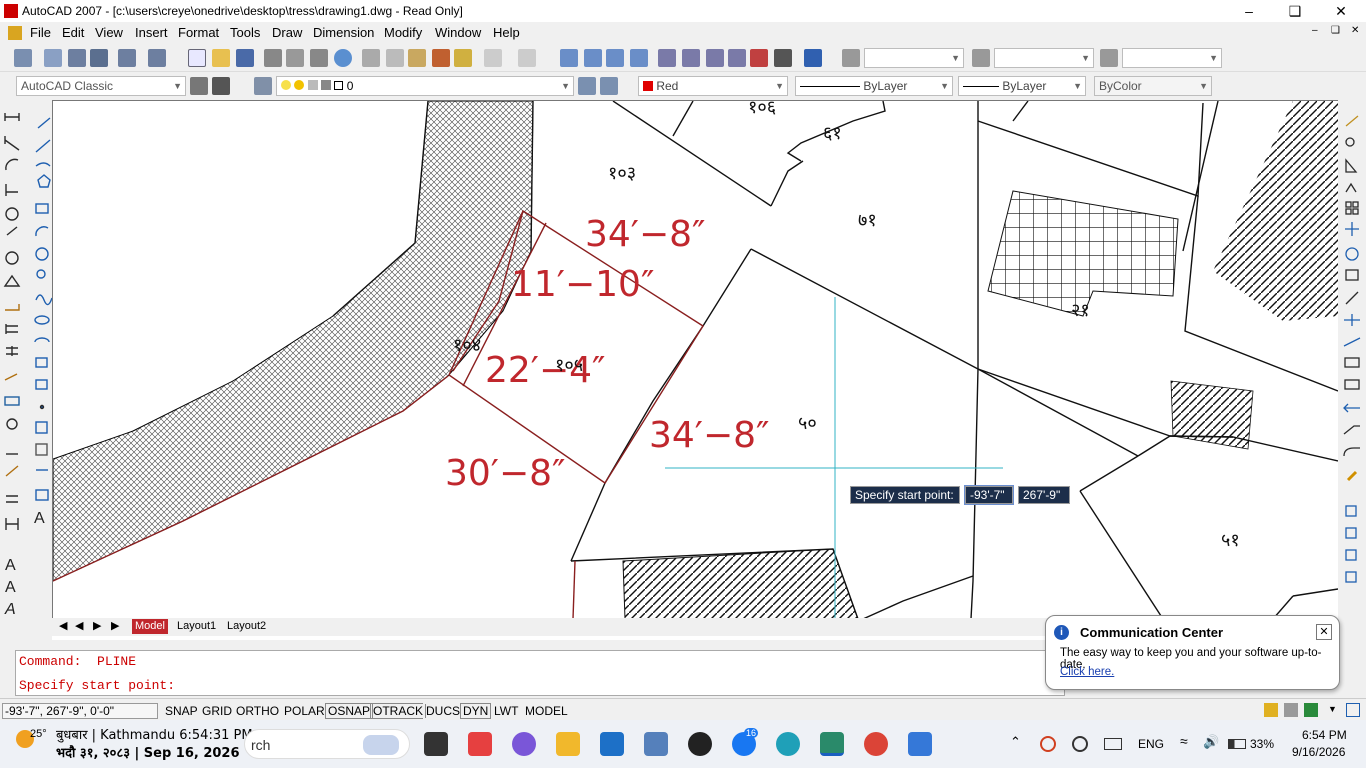  Describe the element at coordinates (246, 626) in the screenshot. I see `tab-layout2: Layout2` at that location.